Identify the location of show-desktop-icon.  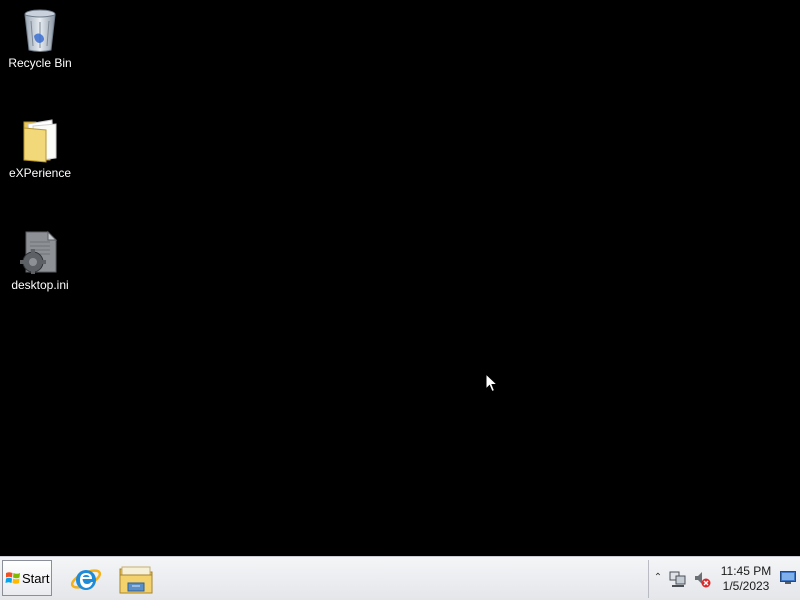
(788, 578).